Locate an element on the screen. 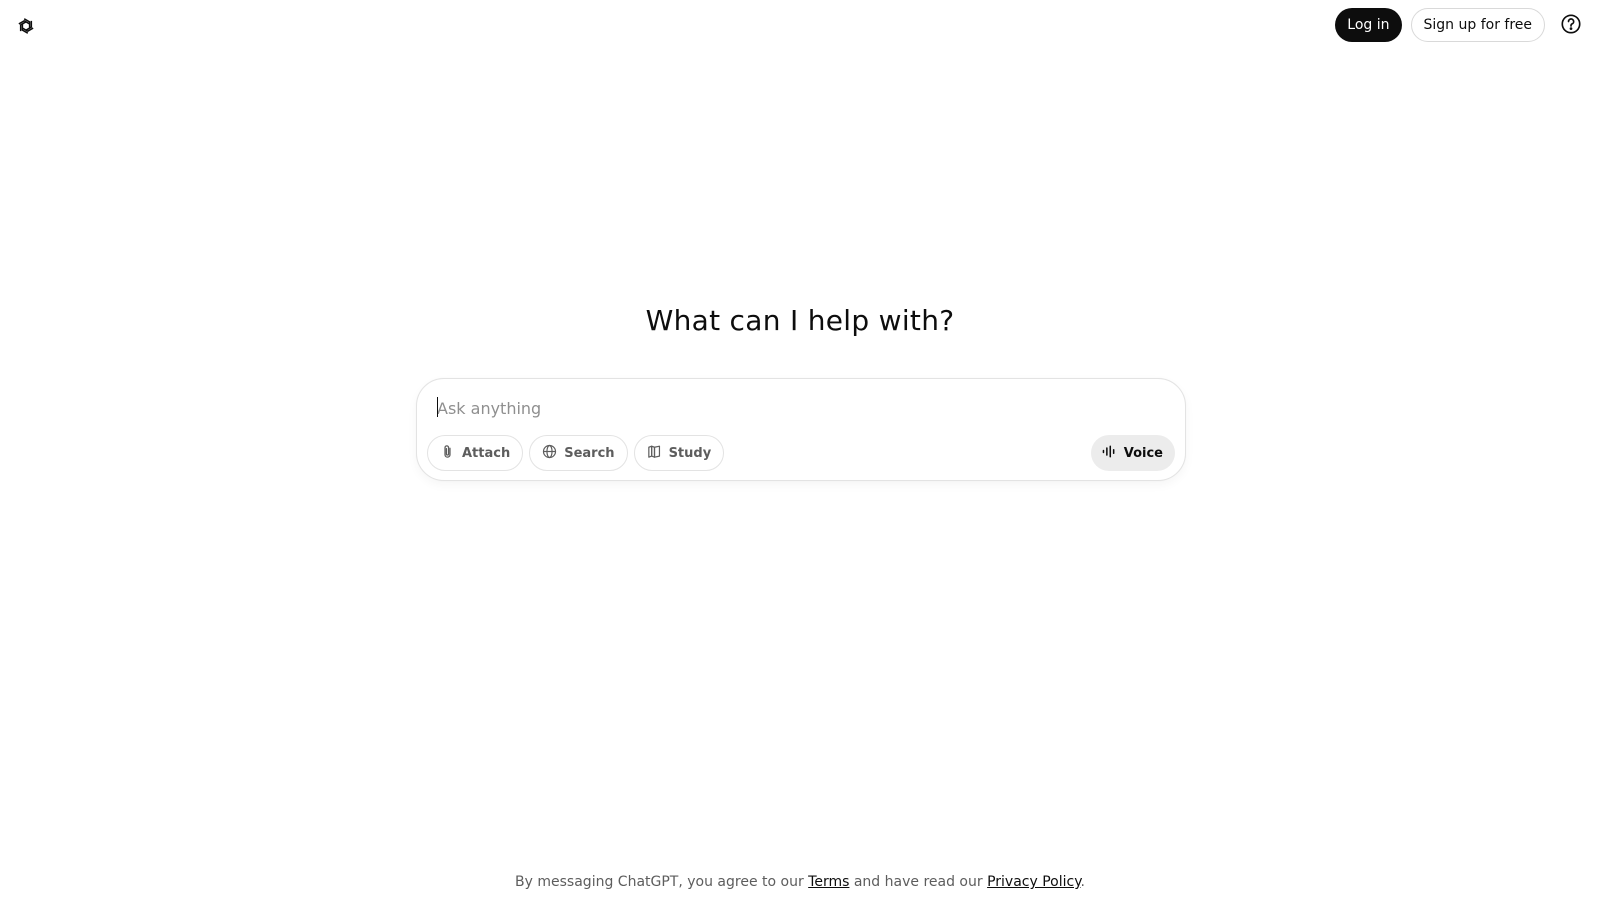 The width and height of the screenshot is (1600, 900). text-caret is located at coordinates (437, 407).